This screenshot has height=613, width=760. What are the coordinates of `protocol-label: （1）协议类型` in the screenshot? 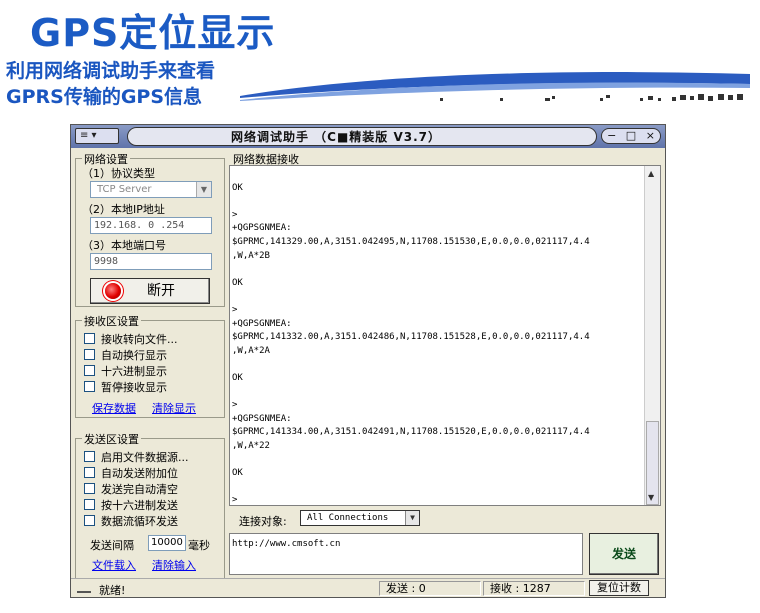 It's located at (118, 173).